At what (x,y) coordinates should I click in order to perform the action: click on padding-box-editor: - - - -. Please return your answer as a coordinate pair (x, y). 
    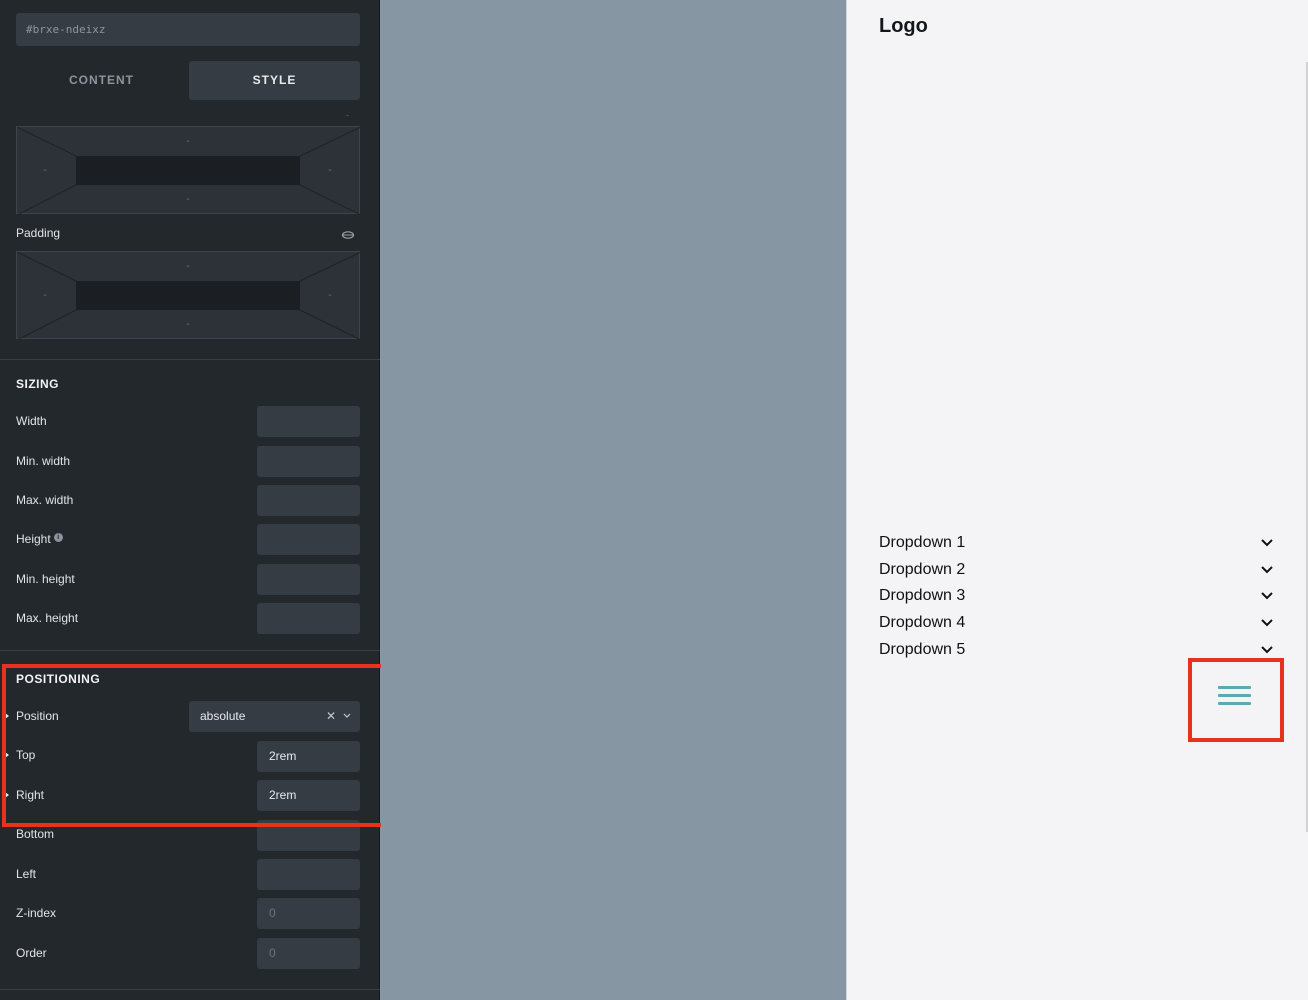
    Looking at the image, I should click on (188, 295).